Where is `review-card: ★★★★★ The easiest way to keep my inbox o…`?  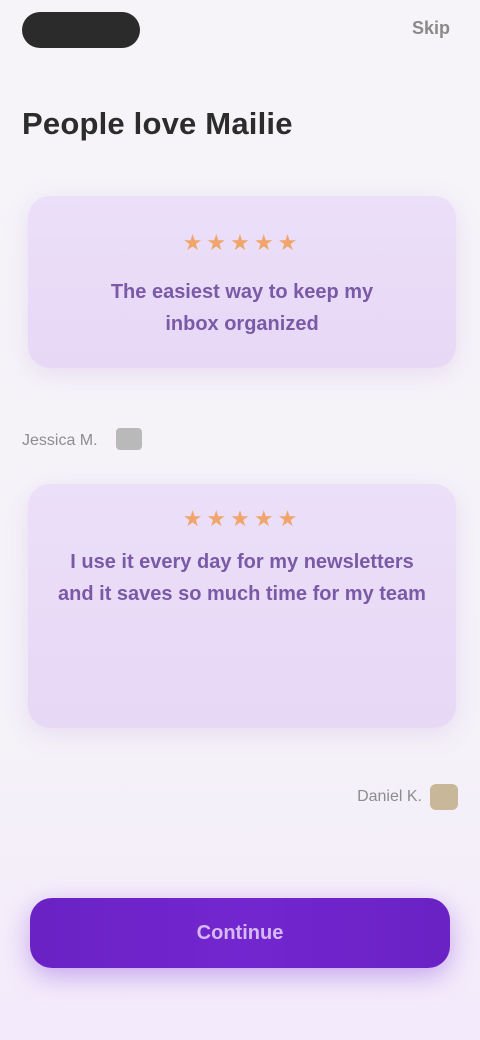
review-card: ★★★★★ The easiest way to keep my inbox o… is located at coordinates (242, 282).